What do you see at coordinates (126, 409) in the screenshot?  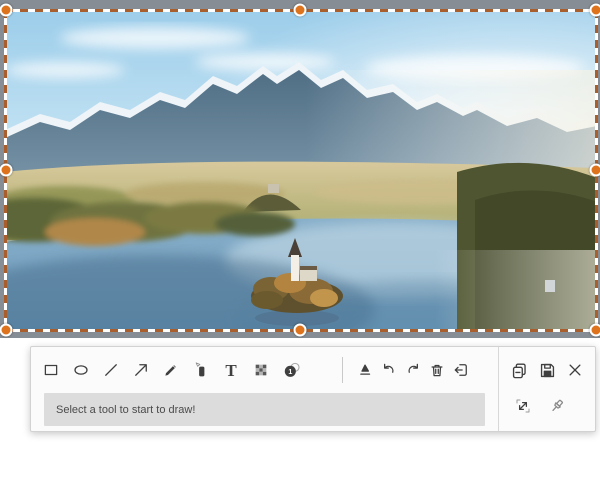 I see `status-message-text: Select a tool to start to draw!` at bounding box center [126, 409].